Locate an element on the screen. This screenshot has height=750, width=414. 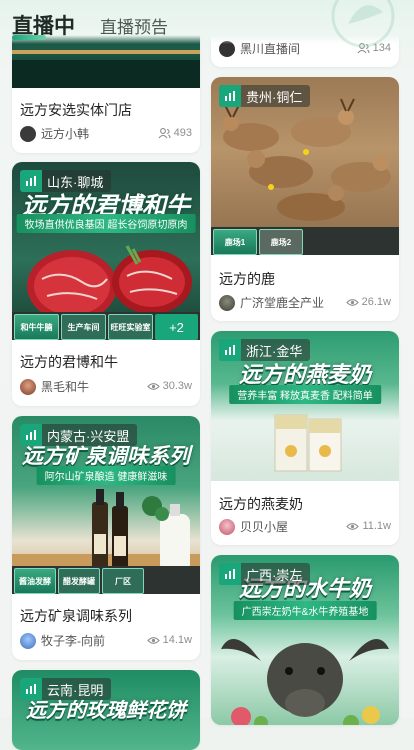
author-name: 贝贝小屋 is located at coordinates (264, 527).